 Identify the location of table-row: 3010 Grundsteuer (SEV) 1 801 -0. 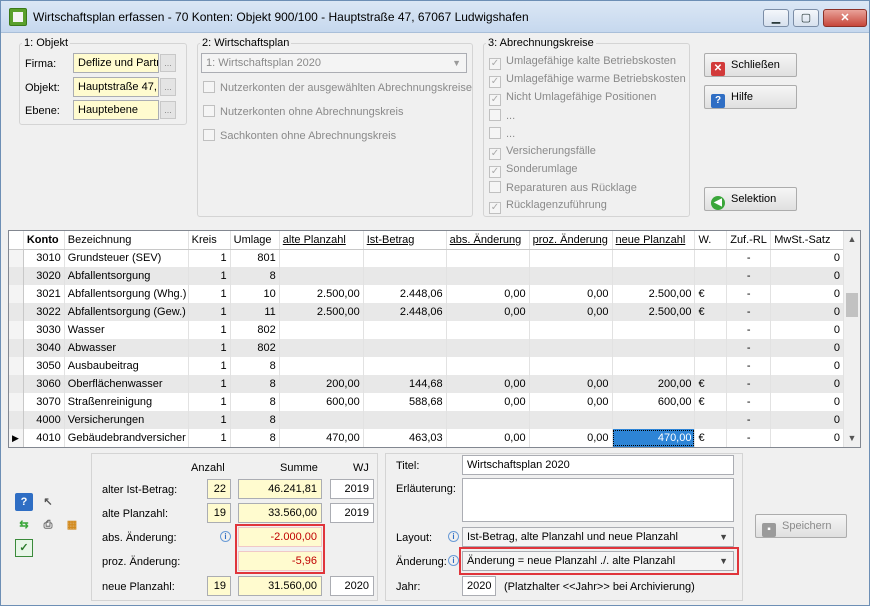
(426, 258).